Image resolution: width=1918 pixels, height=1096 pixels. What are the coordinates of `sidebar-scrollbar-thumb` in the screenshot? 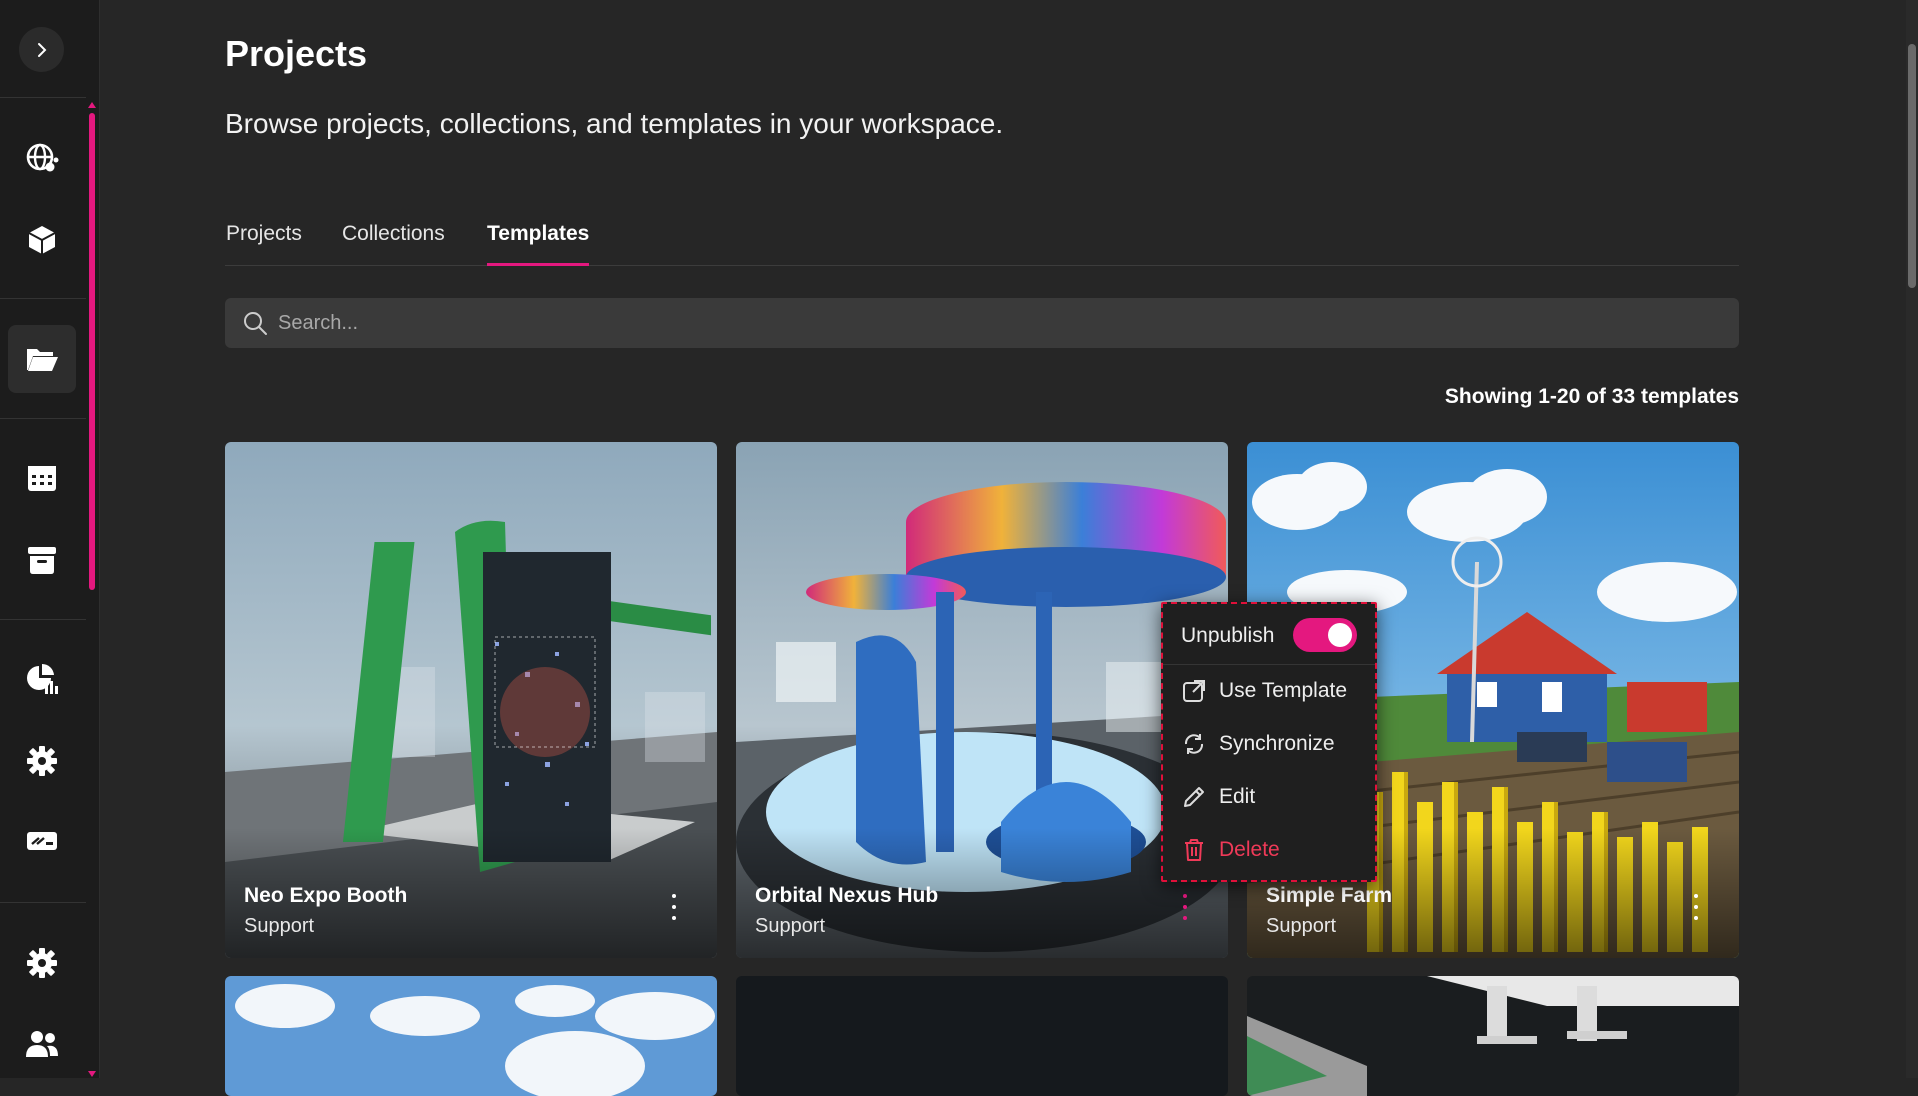 It's located at (92, 351).